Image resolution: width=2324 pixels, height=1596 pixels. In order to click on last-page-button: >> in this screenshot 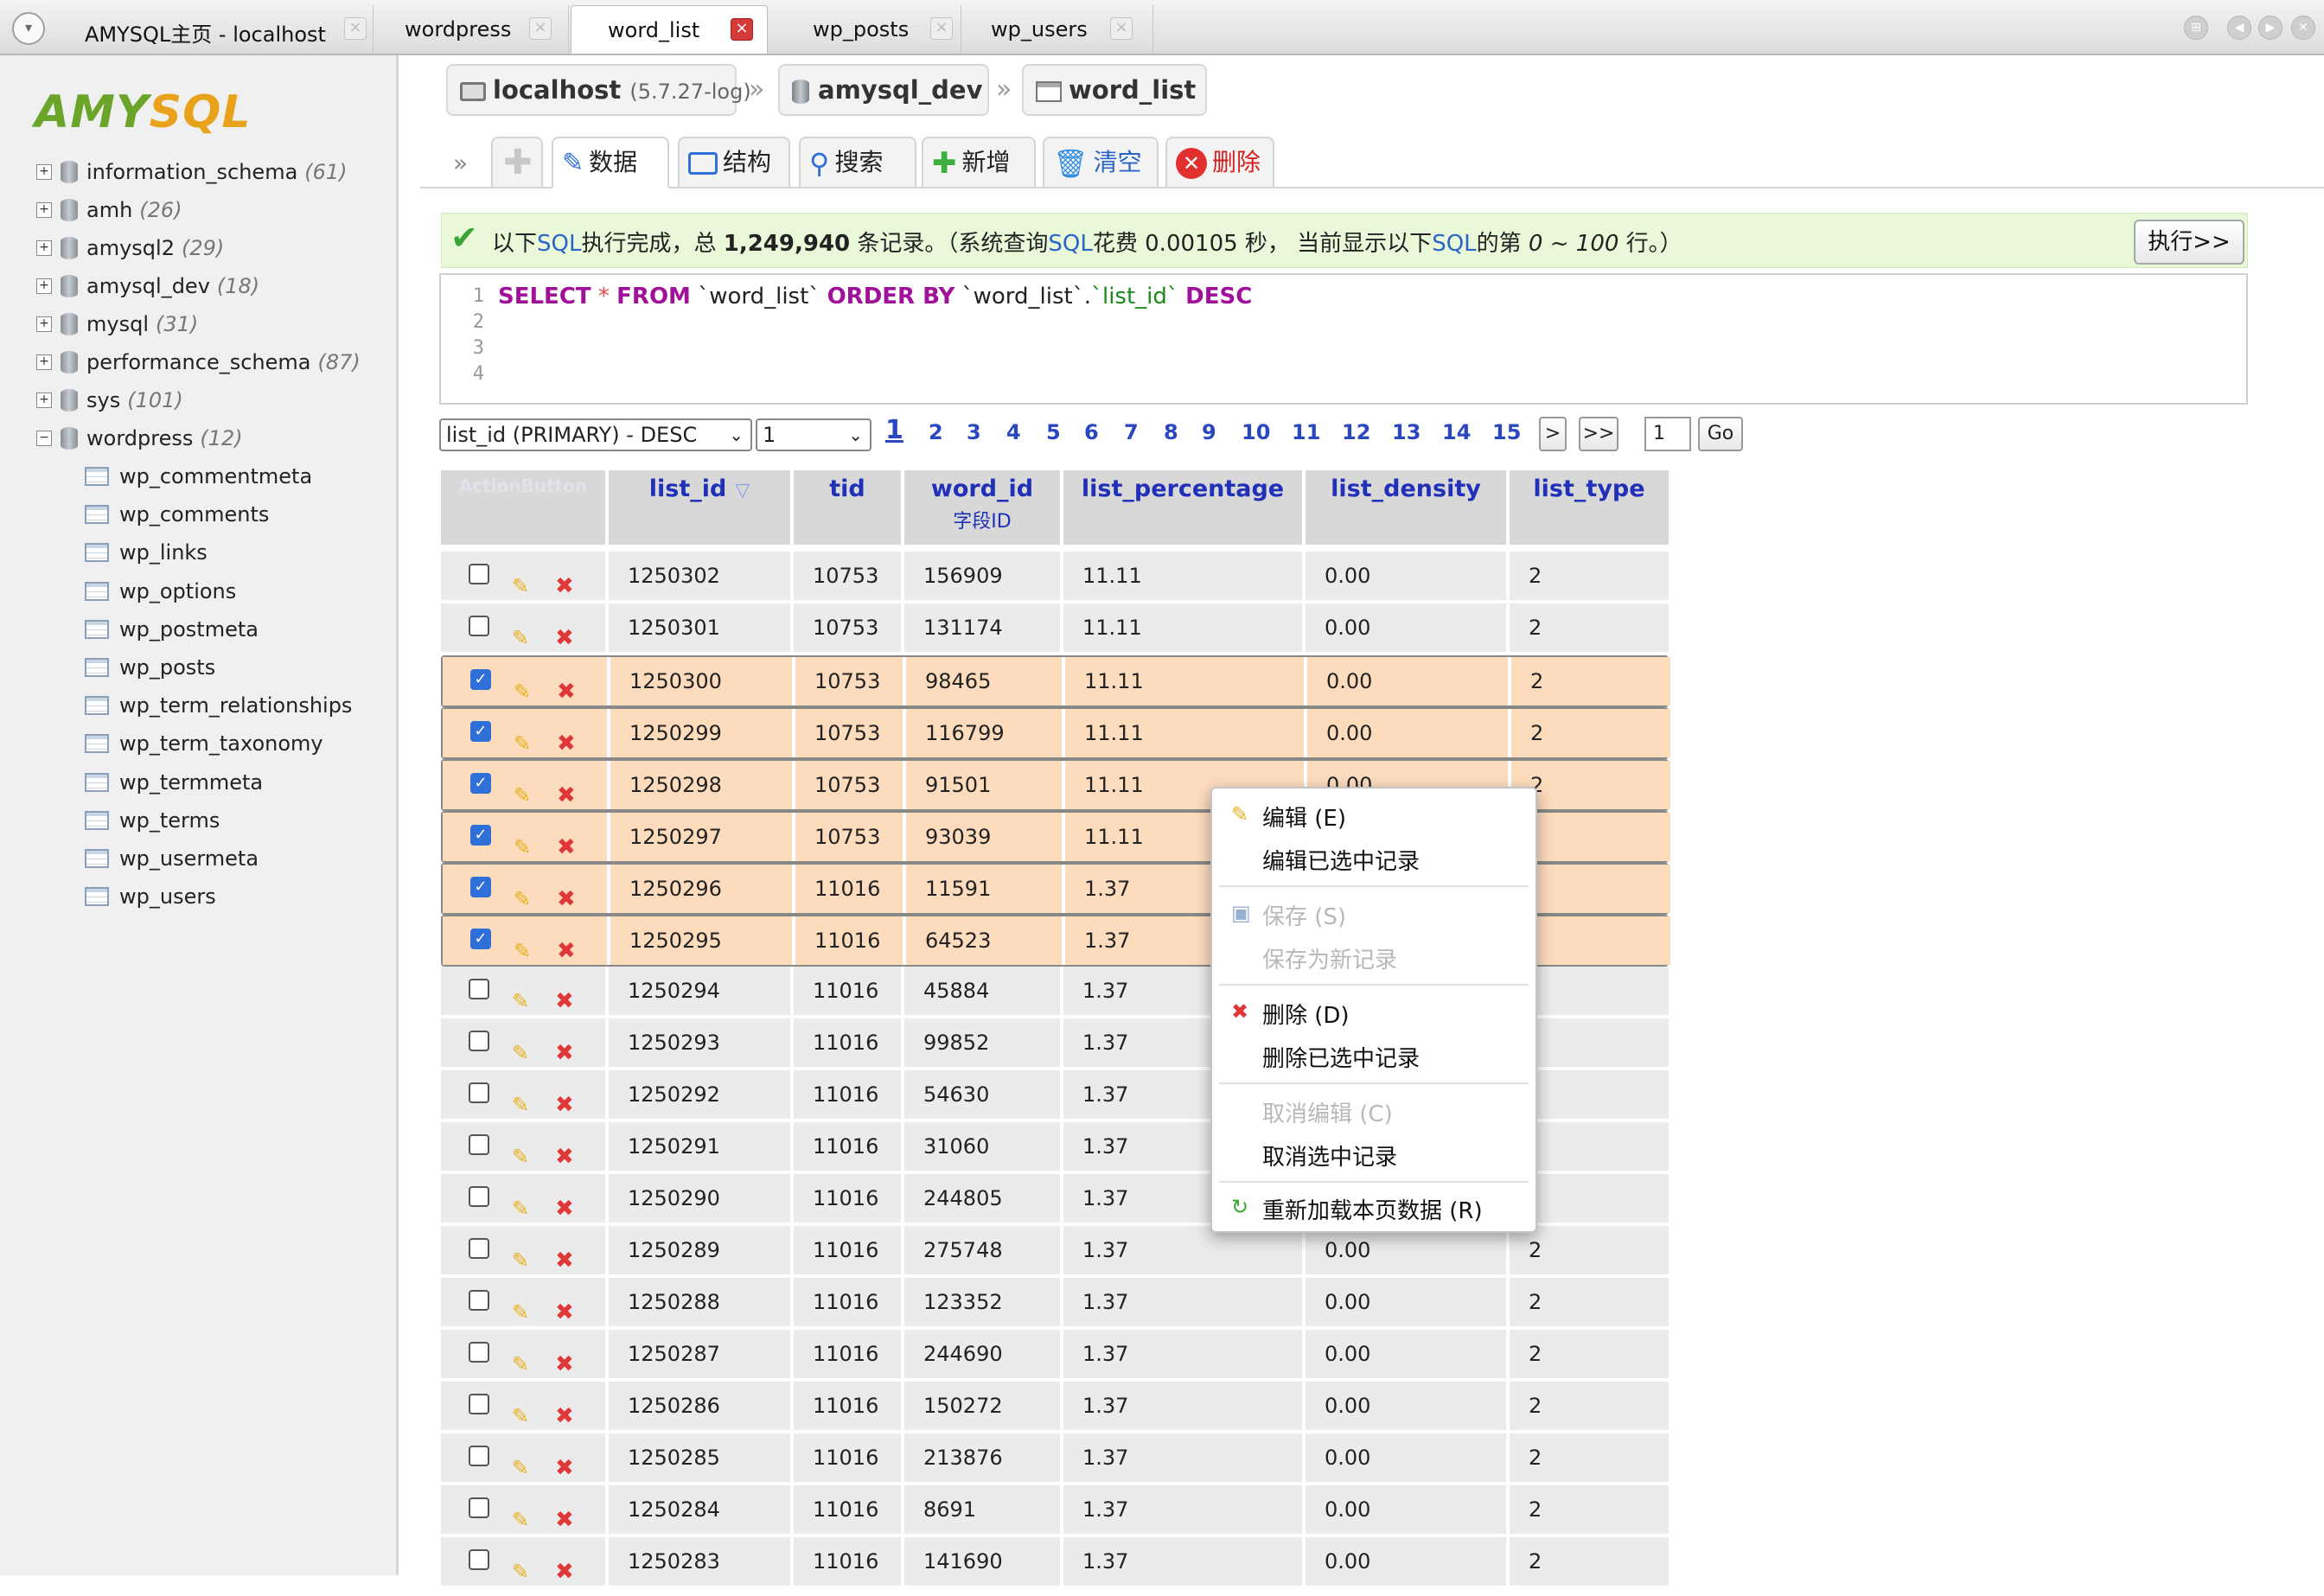, I will do `click(1598, 434)`.